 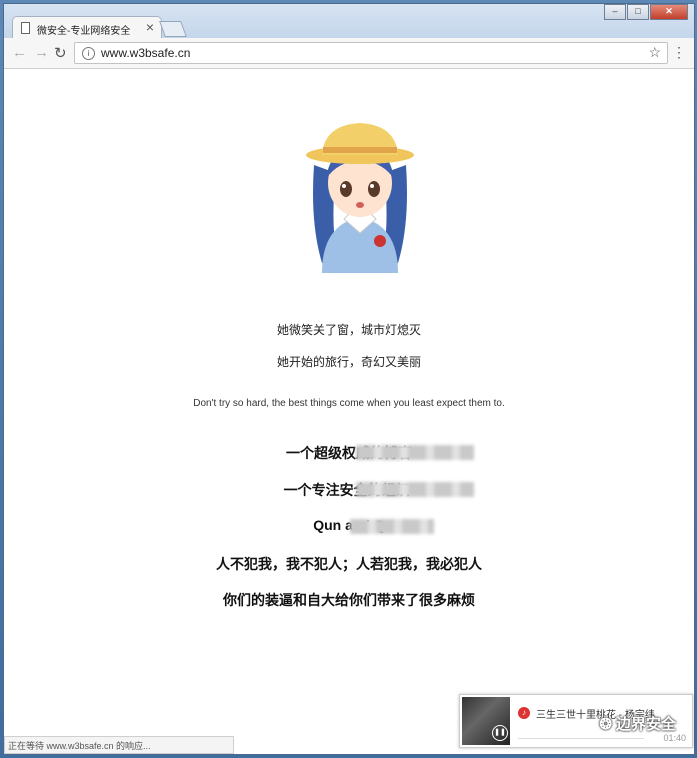 I want to click on bookmark-star-icon: ☆, so click(x=654, y=52).